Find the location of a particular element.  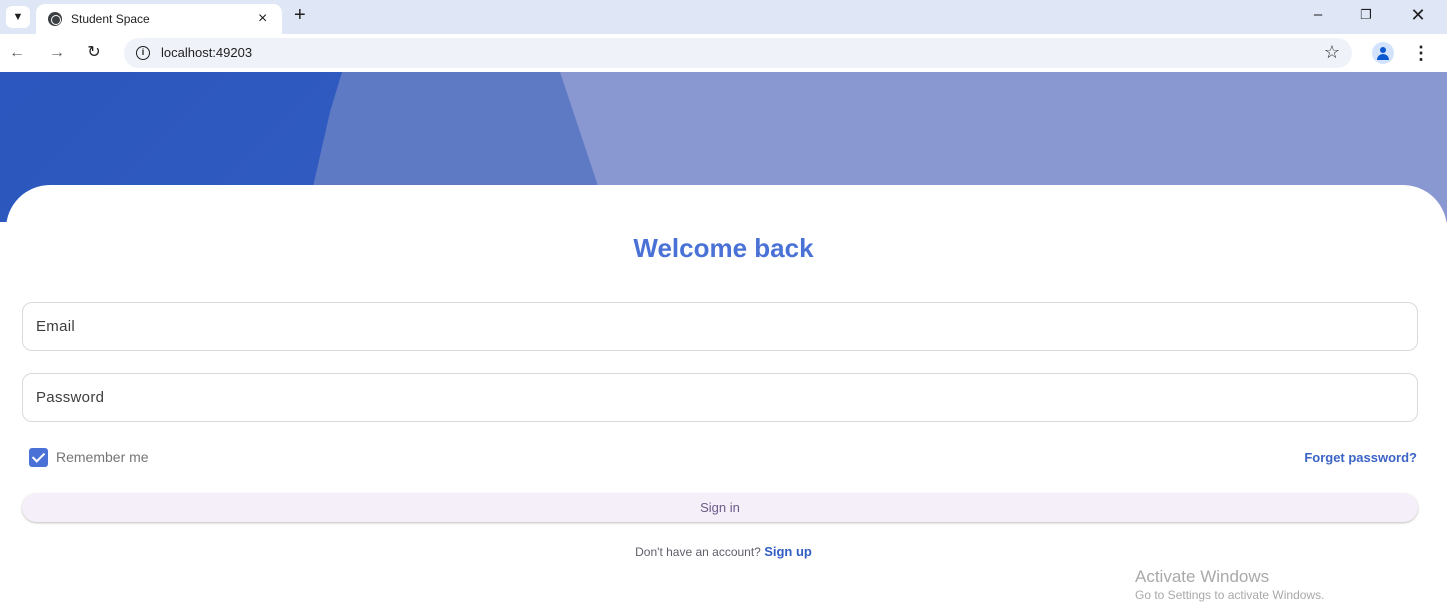

tab-title: Student Space is located at coordinates (110, 19).